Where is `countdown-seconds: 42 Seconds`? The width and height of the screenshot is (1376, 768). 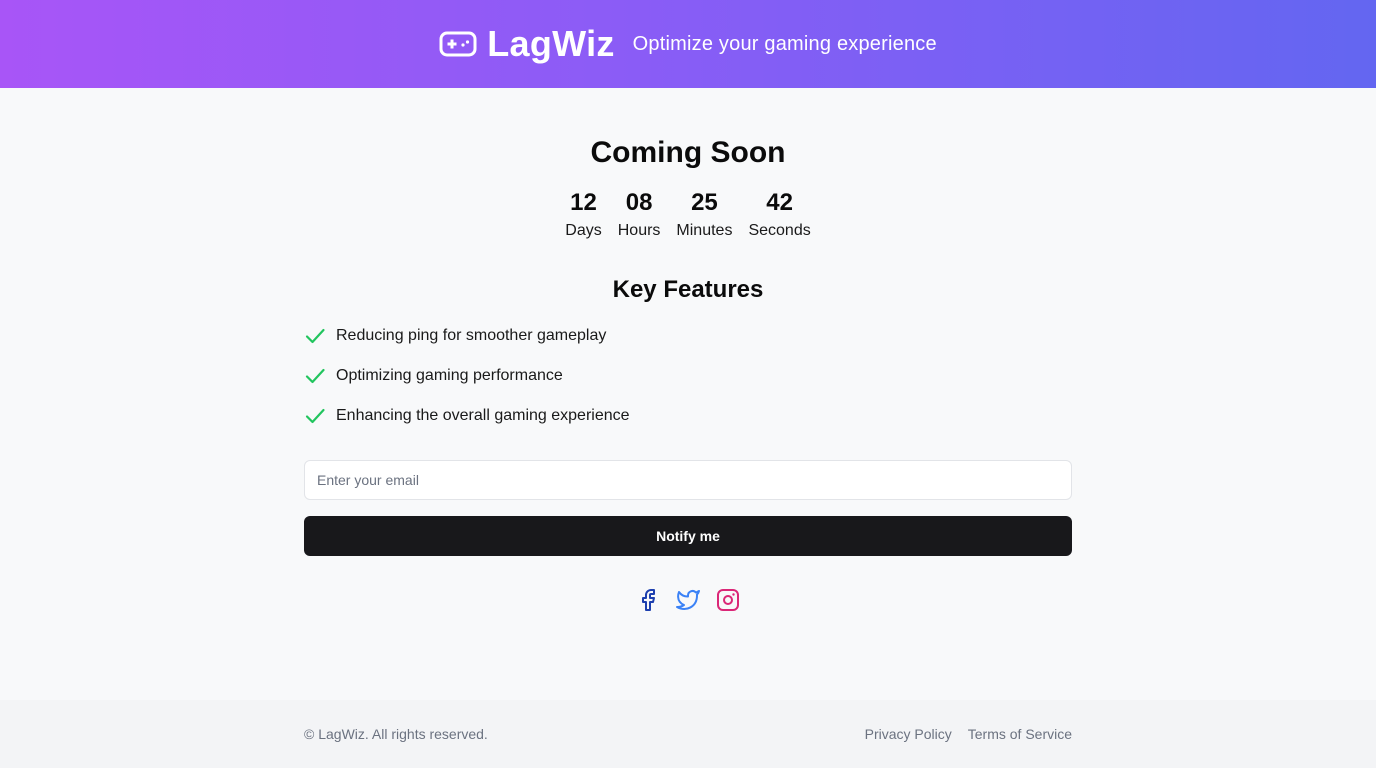
countdown-seconds: 42 Seconds is located at coordinates (779, 215).